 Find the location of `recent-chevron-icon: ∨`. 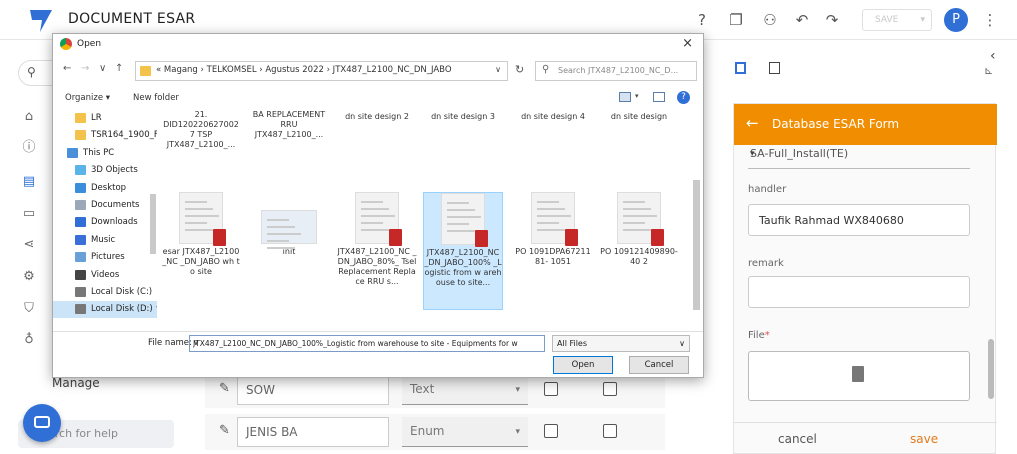

recent-chevron-icon: ∨ is located at coordinates (102, 68).